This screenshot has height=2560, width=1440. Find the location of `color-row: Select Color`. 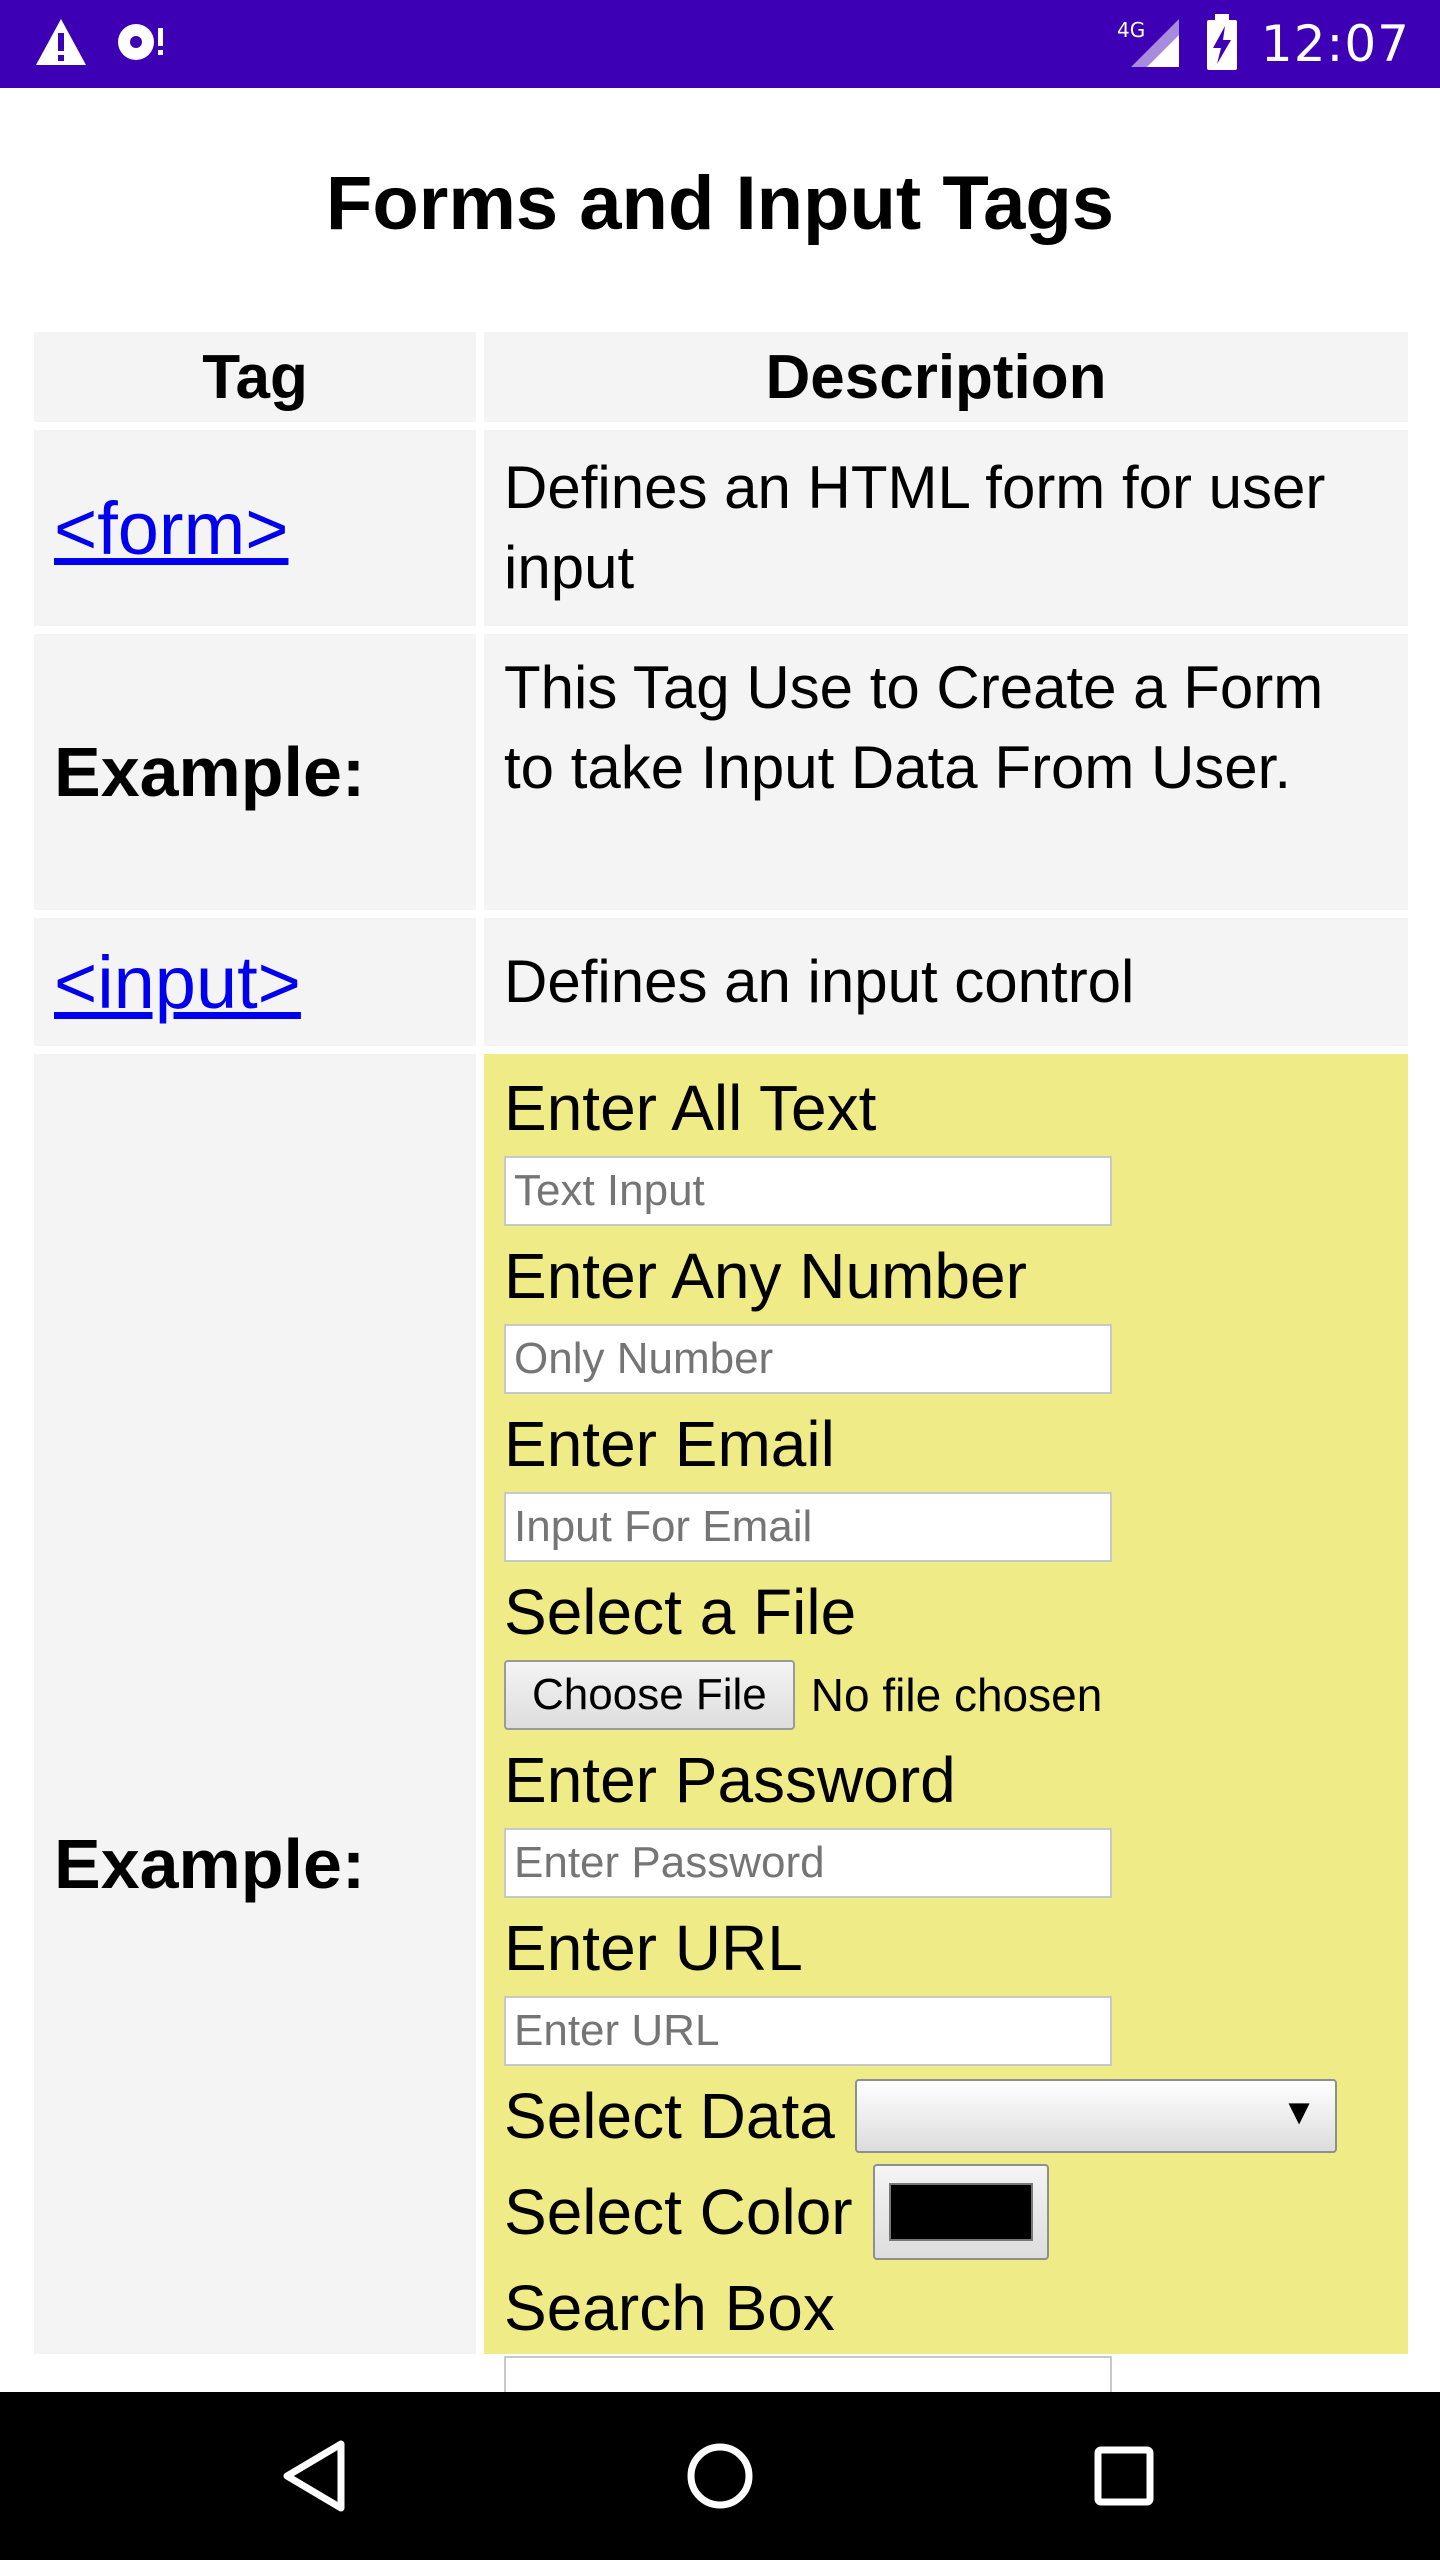

color-row: Select Color is located at coordinates (946, 2212).